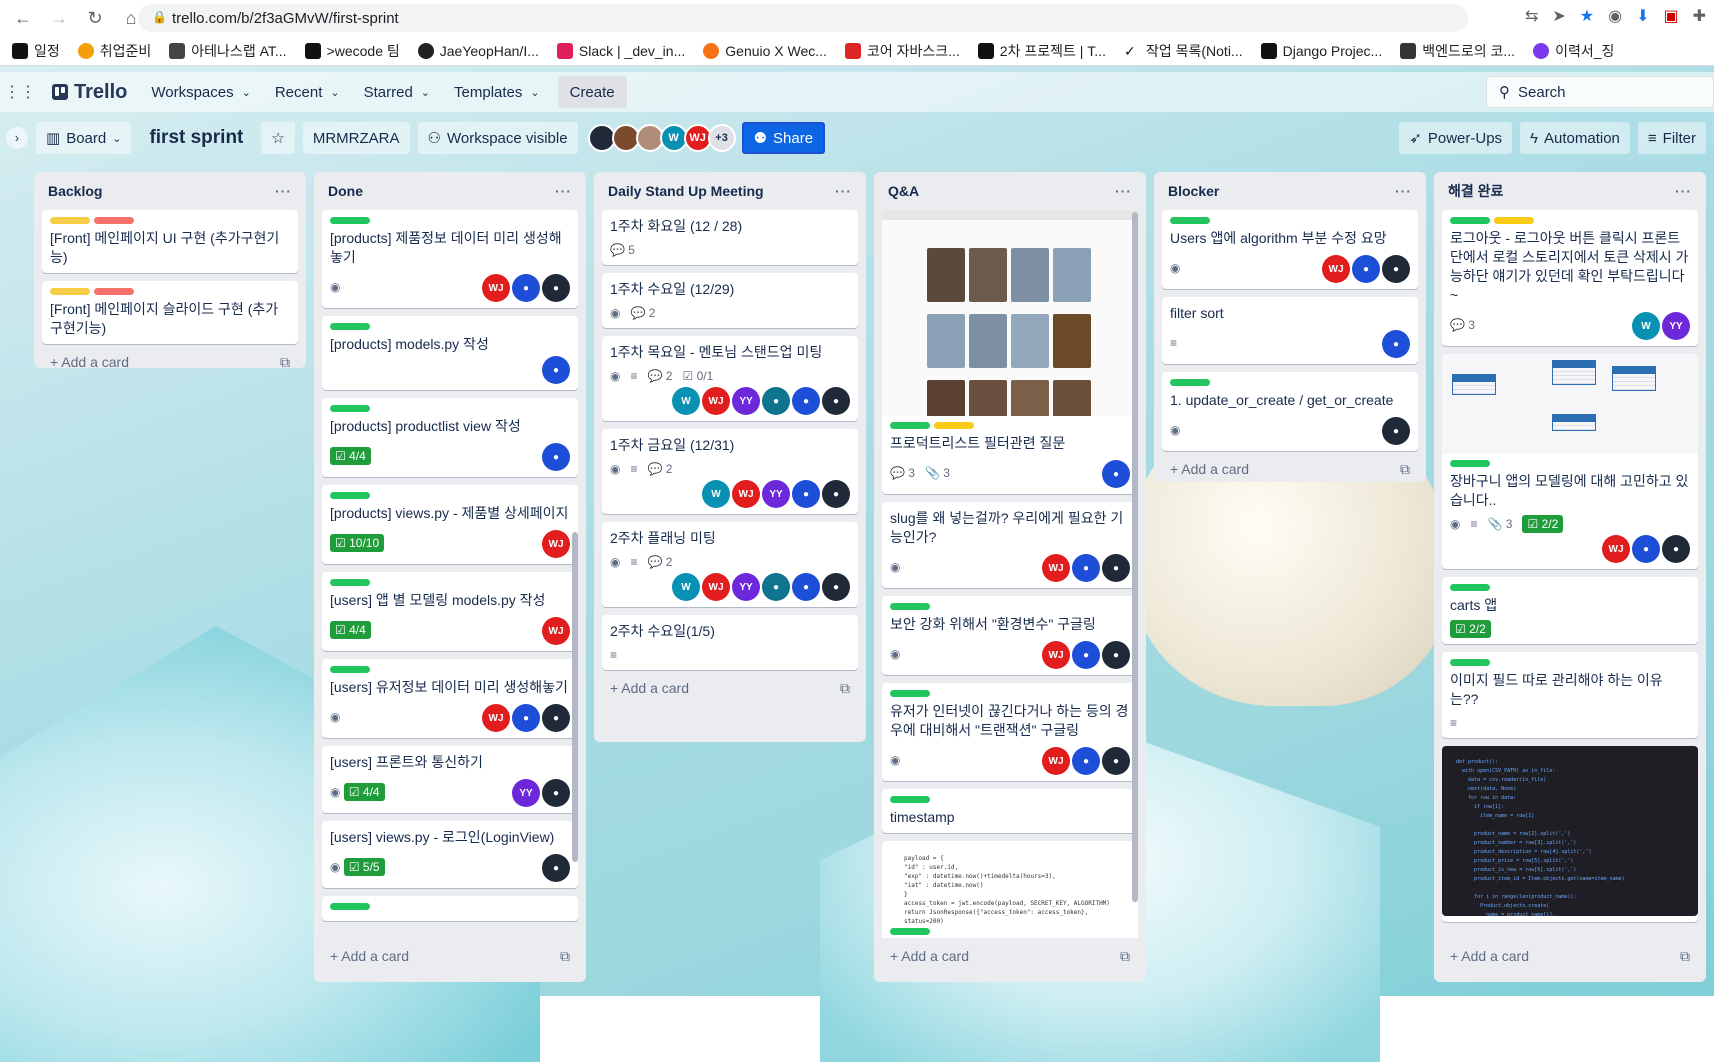  Describe the element at coordinates (730, 191) in the screenshot. I see `list-header: Daily Stand Up Meeting ···` at that location.